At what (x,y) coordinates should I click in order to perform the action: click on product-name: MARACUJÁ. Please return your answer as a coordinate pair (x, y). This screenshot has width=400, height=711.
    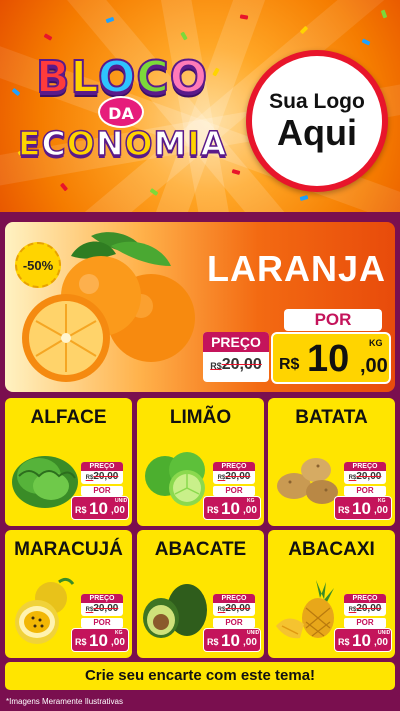
    Looking at the image, I should click on (68, 549).